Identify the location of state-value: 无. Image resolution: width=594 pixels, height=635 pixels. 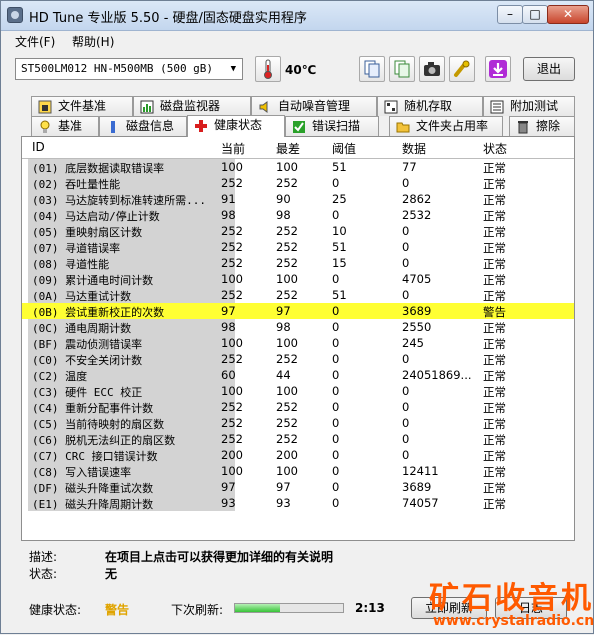
(111, 574).